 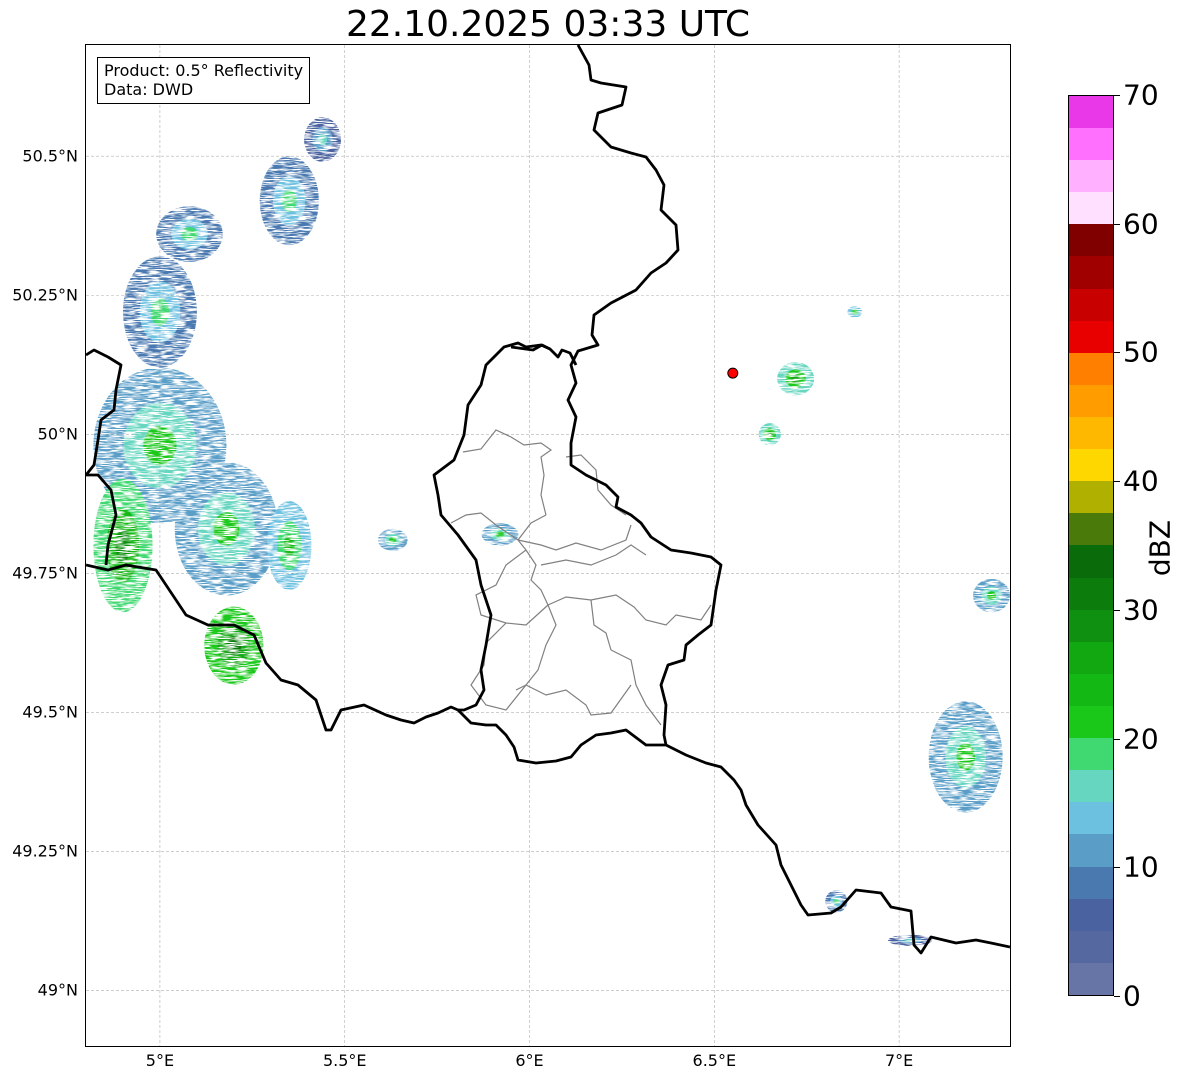 What do you see at coordinates (57, 434) in the screenshot?
I see `lat-tick-label: 50°N` at bounding box center [57, 434].